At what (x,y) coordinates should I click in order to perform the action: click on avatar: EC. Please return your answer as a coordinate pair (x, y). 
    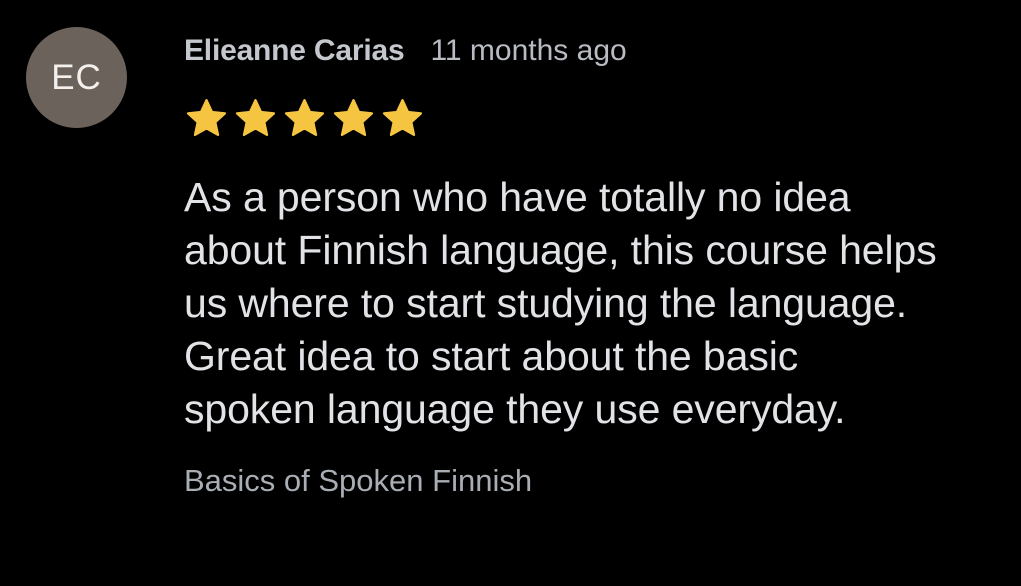
    Looking at the image, I should click on (76, 77).